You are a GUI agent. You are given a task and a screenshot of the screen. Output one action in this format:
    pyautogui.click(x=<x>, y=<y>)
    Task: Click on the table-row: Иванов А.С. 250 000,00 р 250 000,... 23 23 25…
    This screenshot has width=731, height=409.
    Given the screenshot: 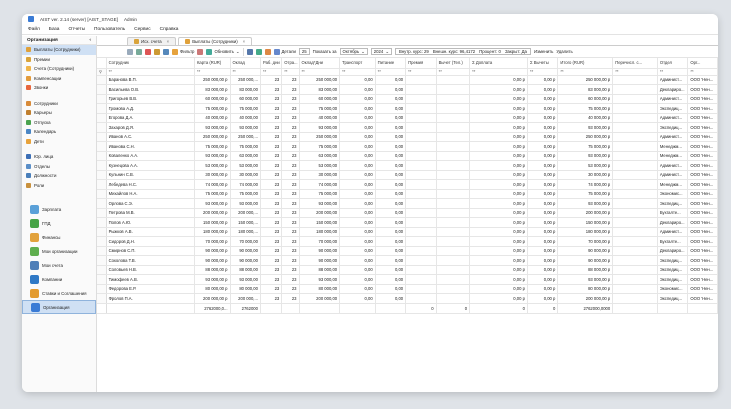 What is the action you would take?
    pyautogui.click(x=407, y=137)
    